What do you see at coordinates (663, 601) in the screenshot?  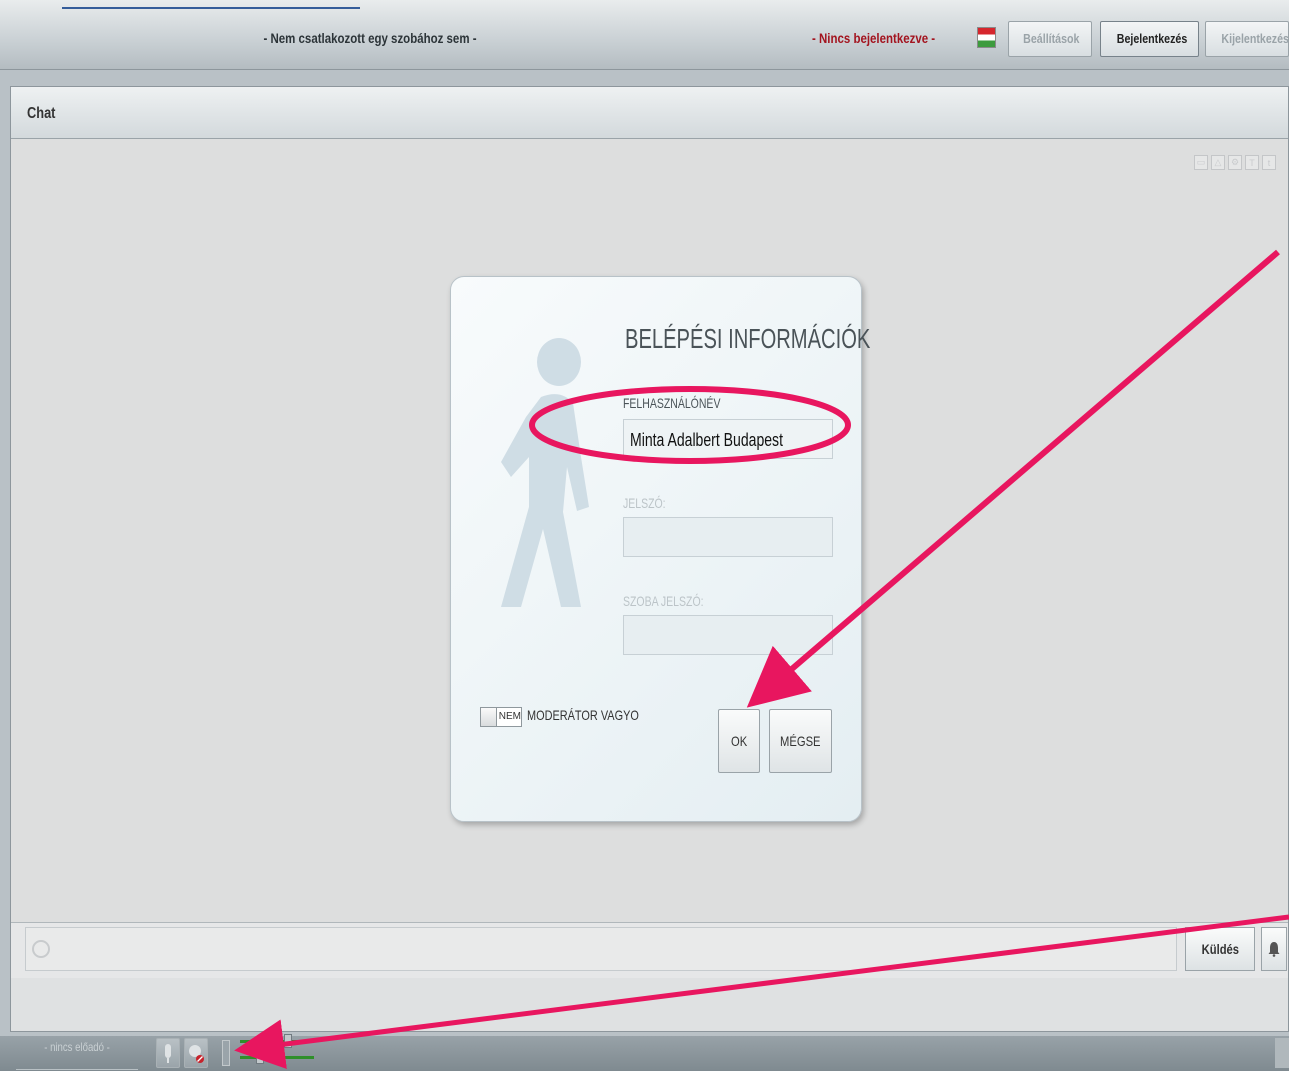 I see `room-password-label: SZOBA JELSZÓ:` at bounding box center [663, 601].